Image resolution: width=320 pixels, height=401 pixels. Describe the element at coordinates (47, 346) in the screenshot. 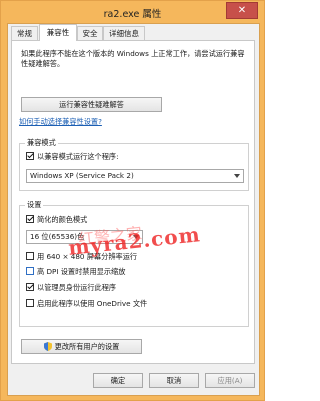

I see `shield-icon` at that location.